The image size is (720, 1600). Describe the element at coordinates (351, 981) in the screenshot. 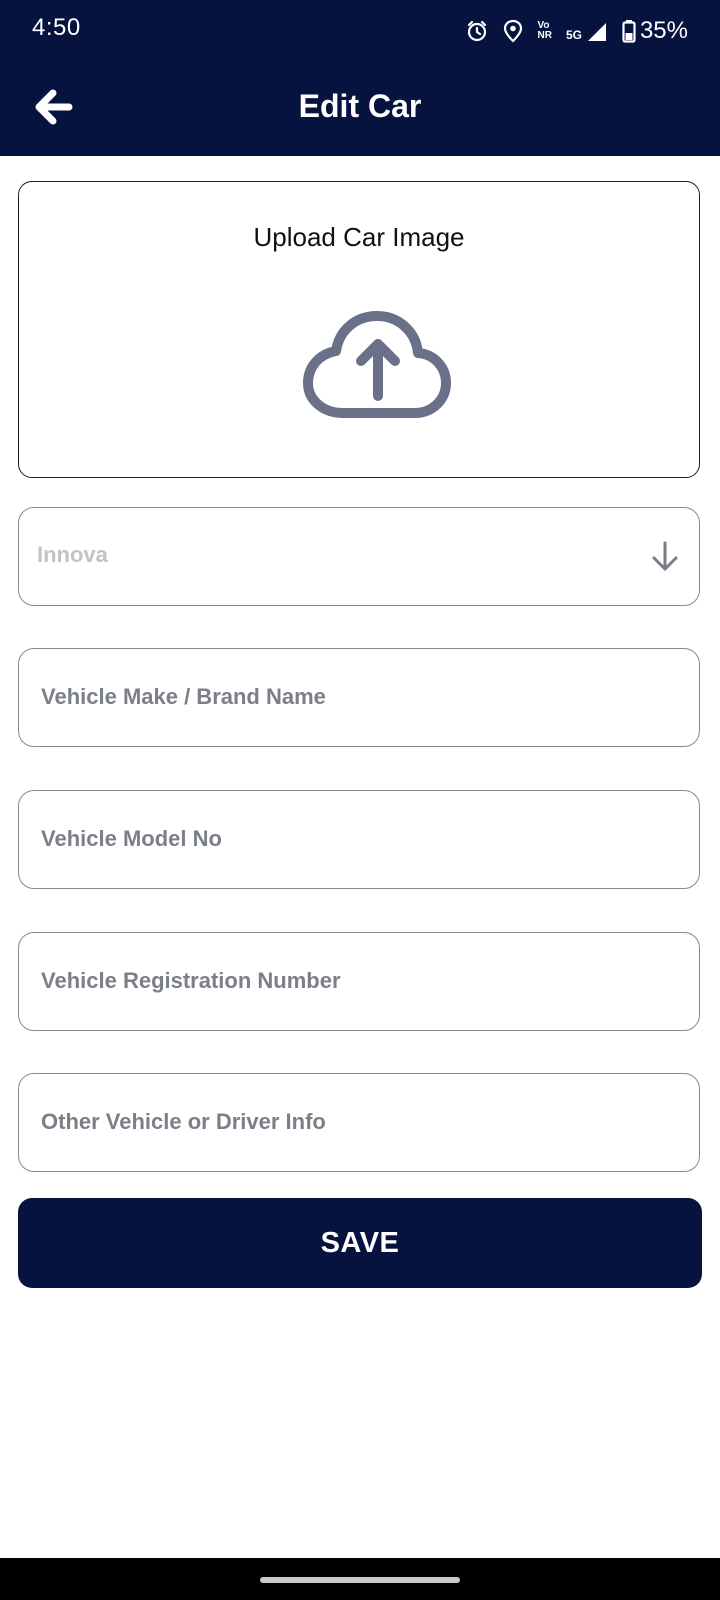

I see `vehicle-registration-input` at that location.